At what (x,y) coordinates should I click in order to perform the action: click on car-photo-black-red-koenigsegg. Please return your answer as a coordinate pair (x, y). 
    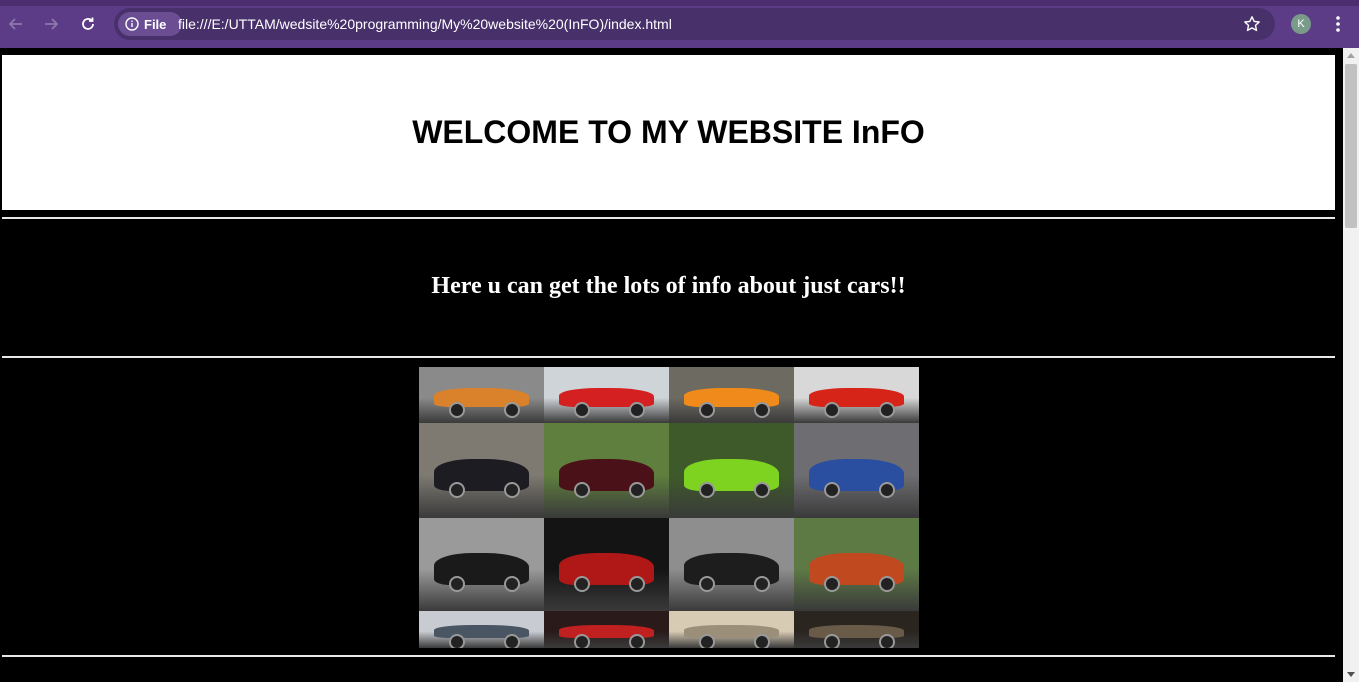
    Looking at the image, I should click on (606, 564).